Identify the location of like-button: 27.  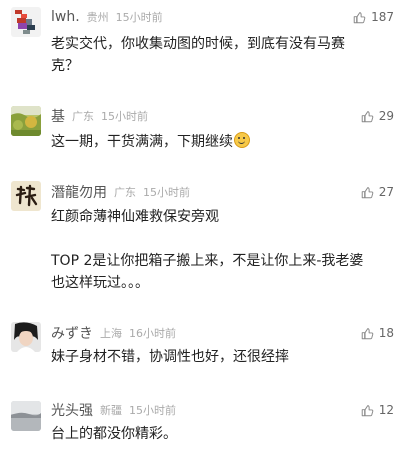
(377, 192).